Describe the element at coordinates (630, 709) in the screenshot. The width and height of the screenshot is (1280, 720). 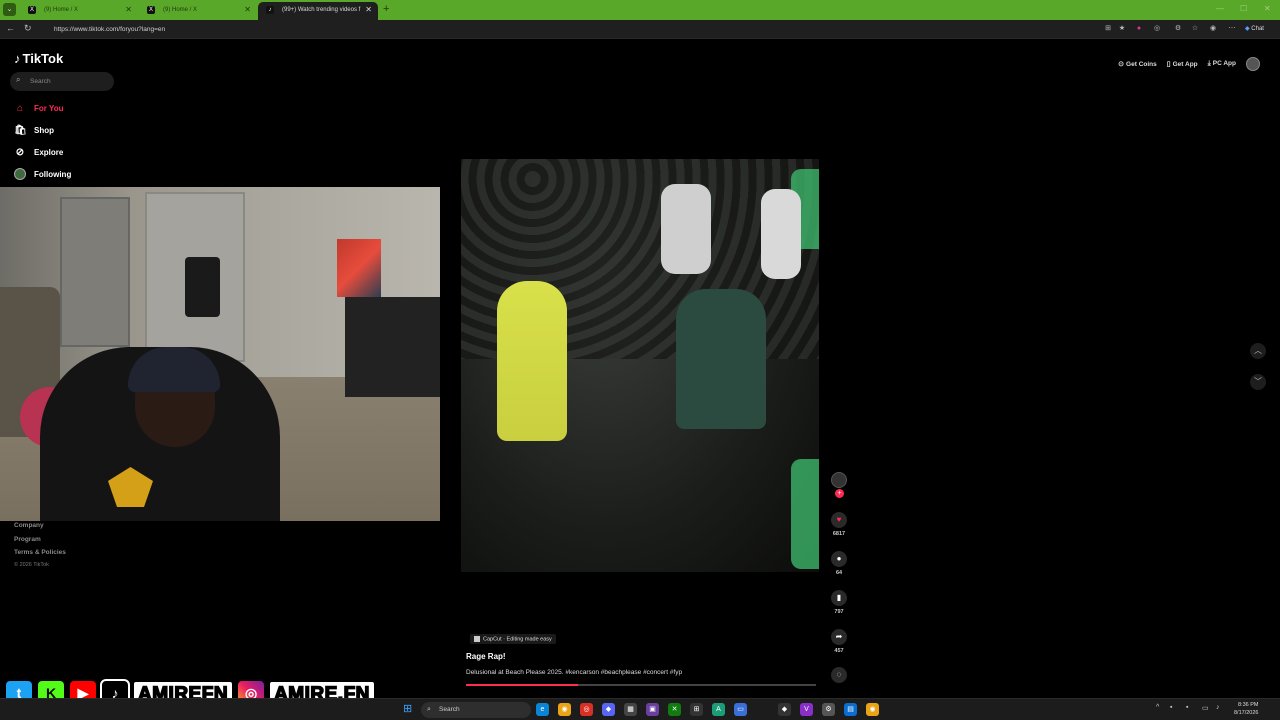
I see `app-icon: ▦` at that location.